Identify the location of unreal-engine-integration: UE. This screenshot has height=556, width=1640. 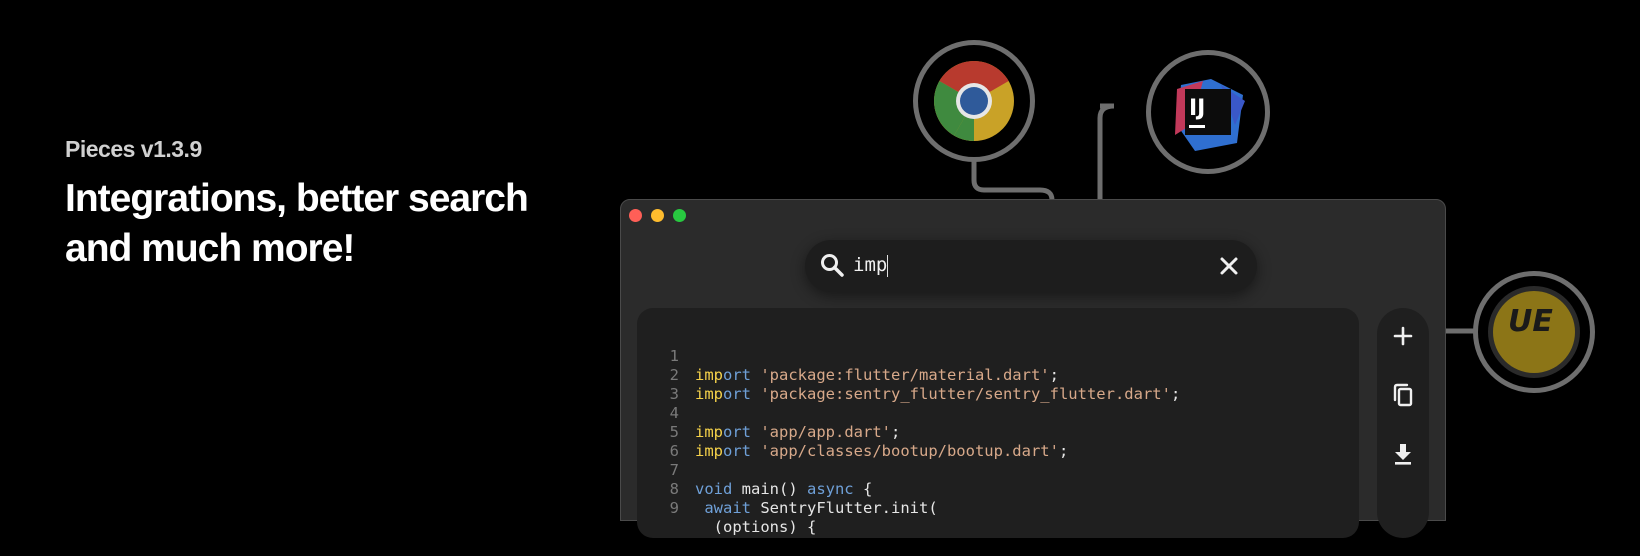
(1534, 332).